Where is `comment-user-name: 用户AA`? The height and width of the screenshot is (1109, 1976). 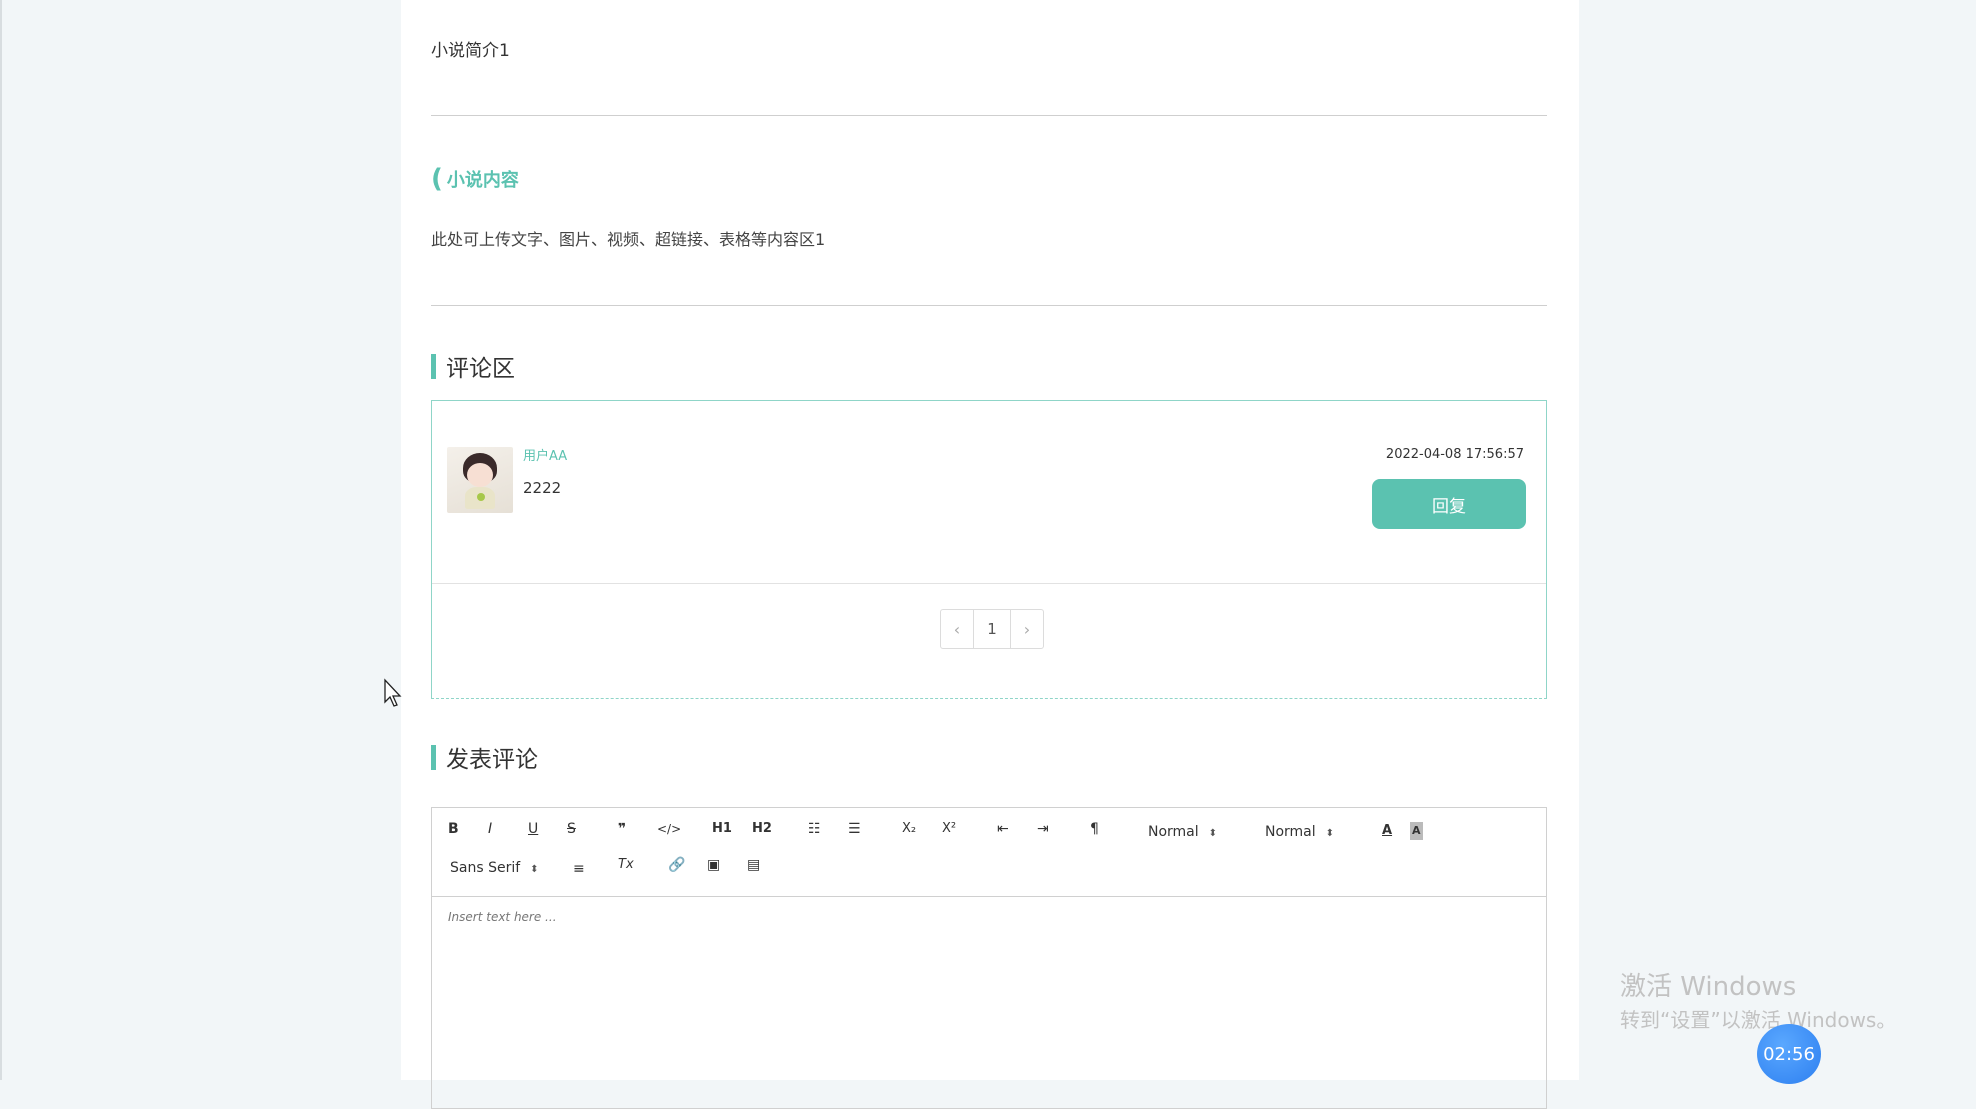 comment-user-name: 用户AA is located at coordinates (545, 456).